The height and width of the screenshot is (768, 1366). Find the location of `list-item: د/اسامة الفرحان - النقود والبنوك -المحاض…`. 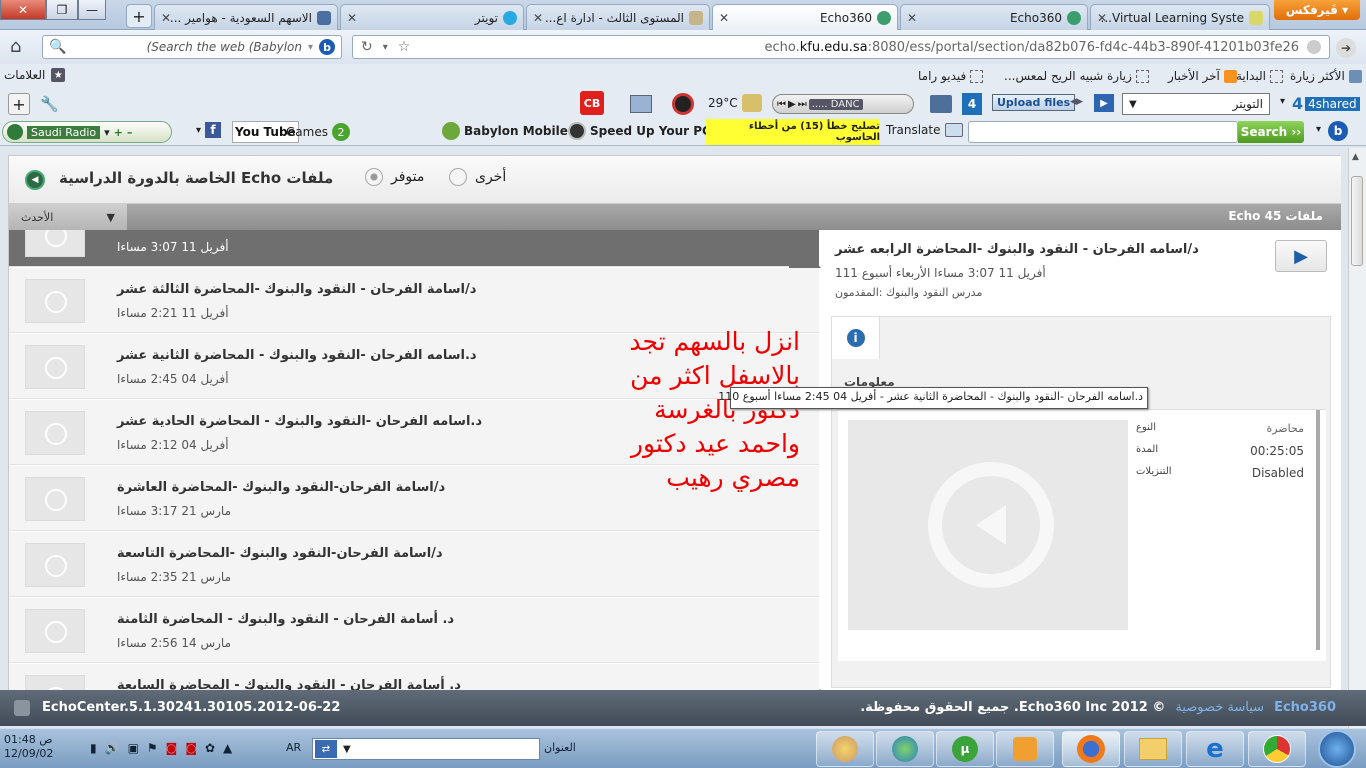

list-item: د/اسامة الفرحان - النقود والبنوك -المحاض… is located at coordinates (414, 300).